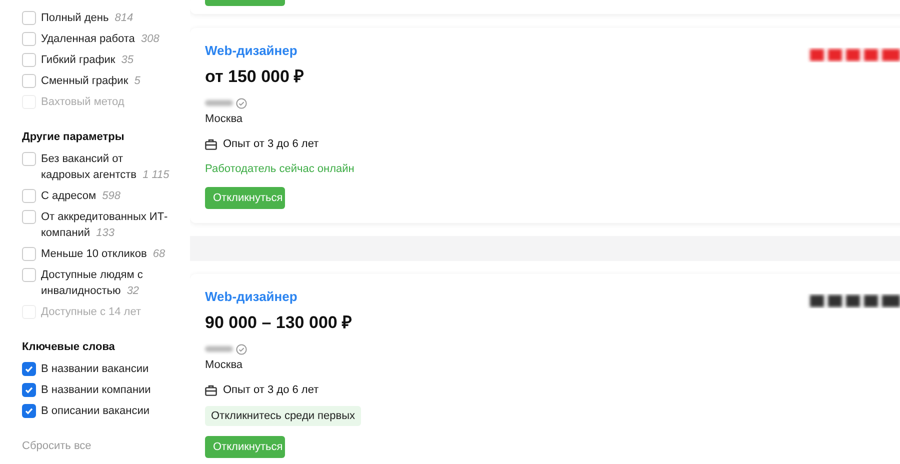 The width and height of the screenshot is (900, 464). What do you see at coordinates (74, 136) in the screenshot?
I see `section-heading: Другие параметры` at bounding box center [74, 136].